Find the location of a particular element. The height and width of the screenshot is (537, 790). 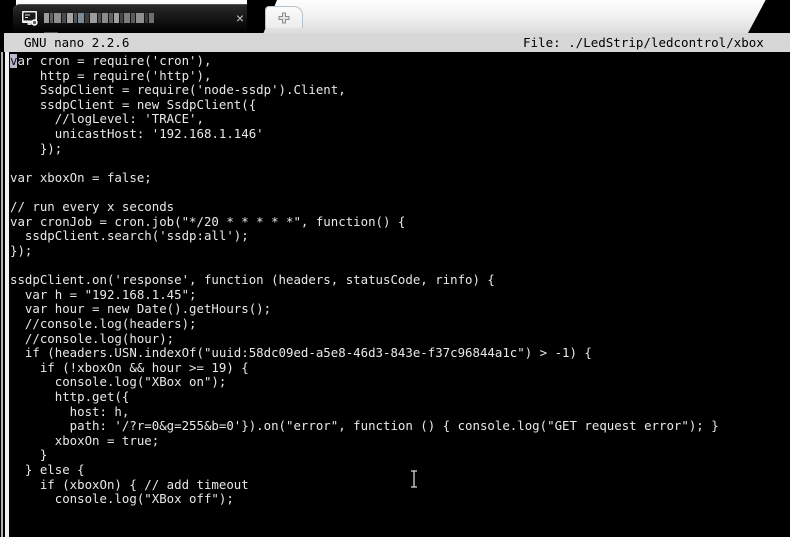

code-line: var xboxOn = false; is located at coordinates (81, 177).